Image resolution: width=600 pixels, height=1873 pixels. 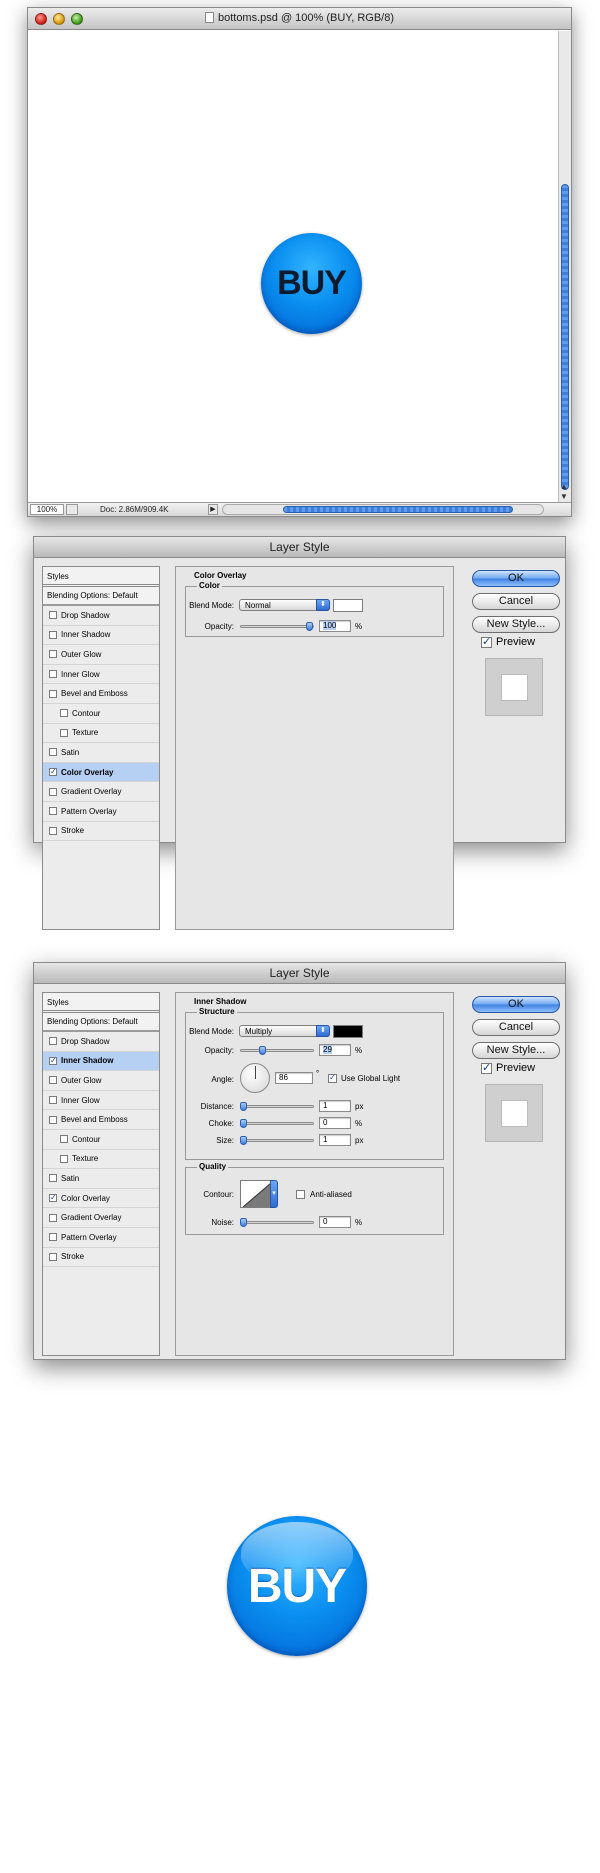 I want to click on blend-mode-select: Normal ⬍, so click(x=284, y=605).